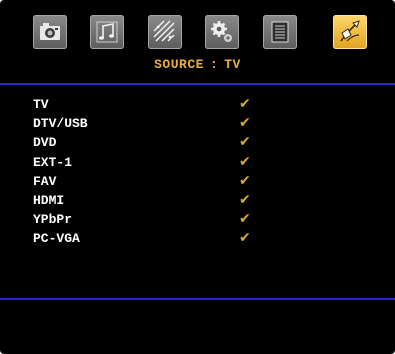 Image resolution: width=395 pixels, height=354 pixels. I want to click on tab-source, so click(350, 32).